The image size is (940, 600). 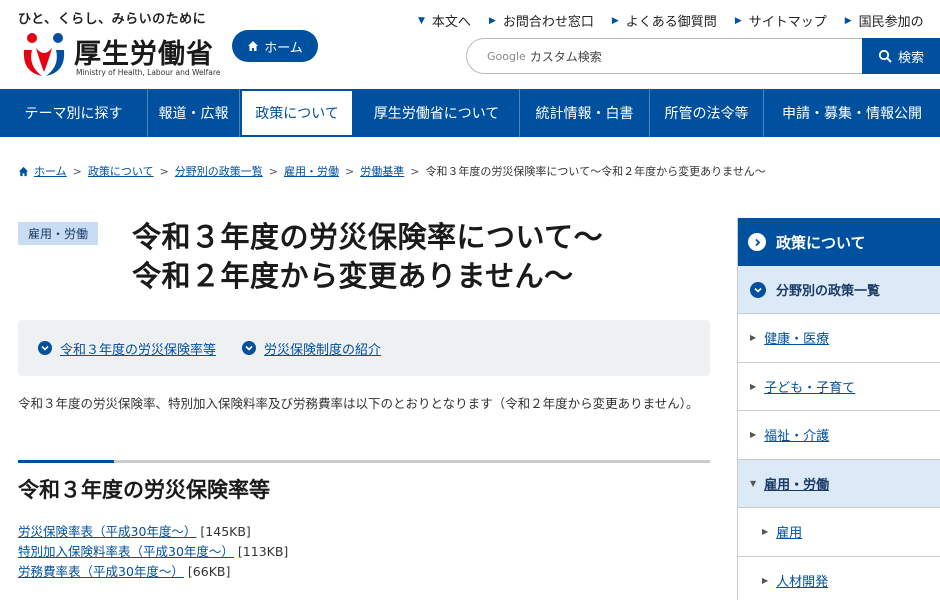 What do you see at coordinates (368, 237) in the screenshot?
I see `page-title-line1: 令和３年度の労災保険率について〜` at bounding box center [368, 237].